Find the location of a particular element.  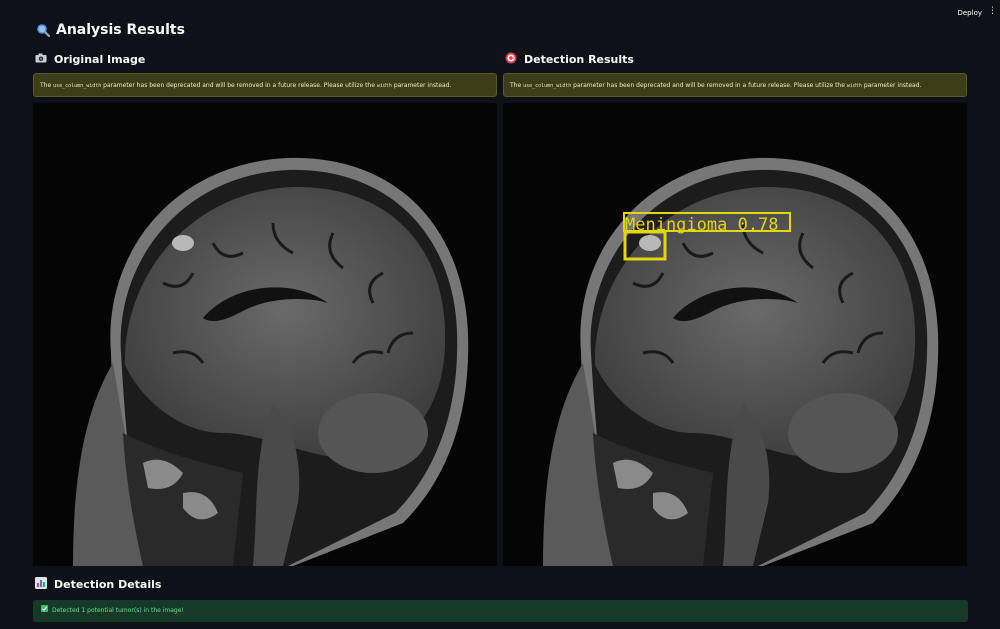

detection-details-title: Detection Details is located at coordinates (108, 584).